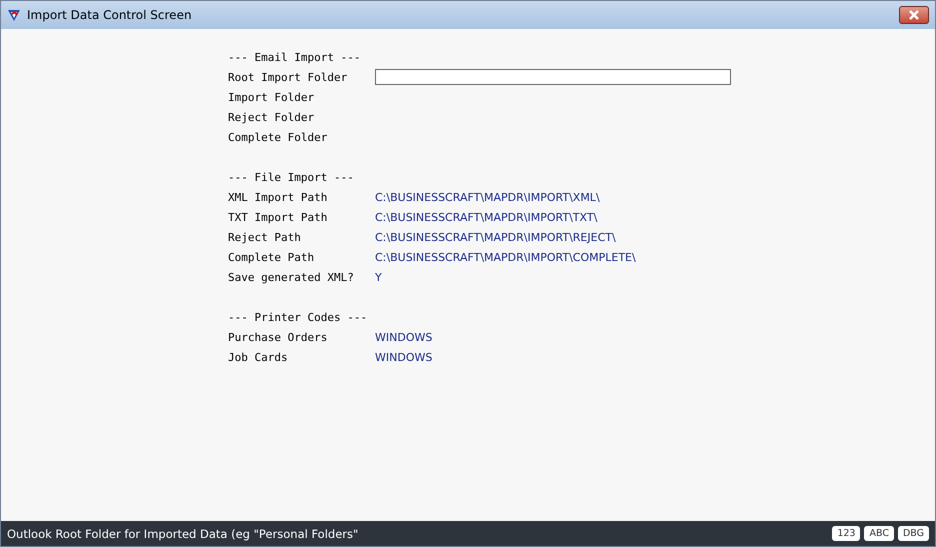  I want to click on field-label: Reject Folder, so click(272, 117).